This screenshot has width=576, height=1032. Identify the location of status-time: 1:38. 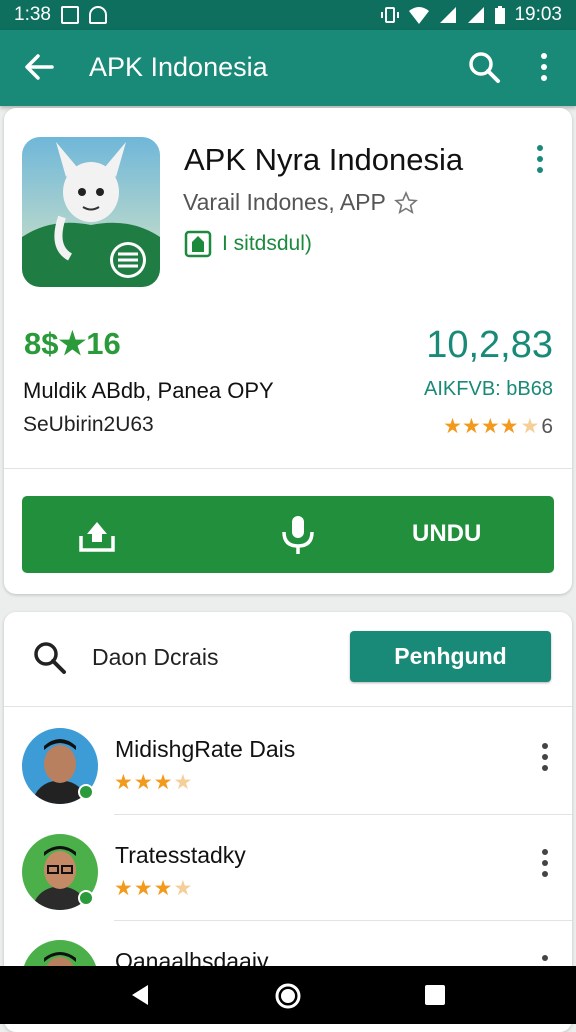
(32, 14).